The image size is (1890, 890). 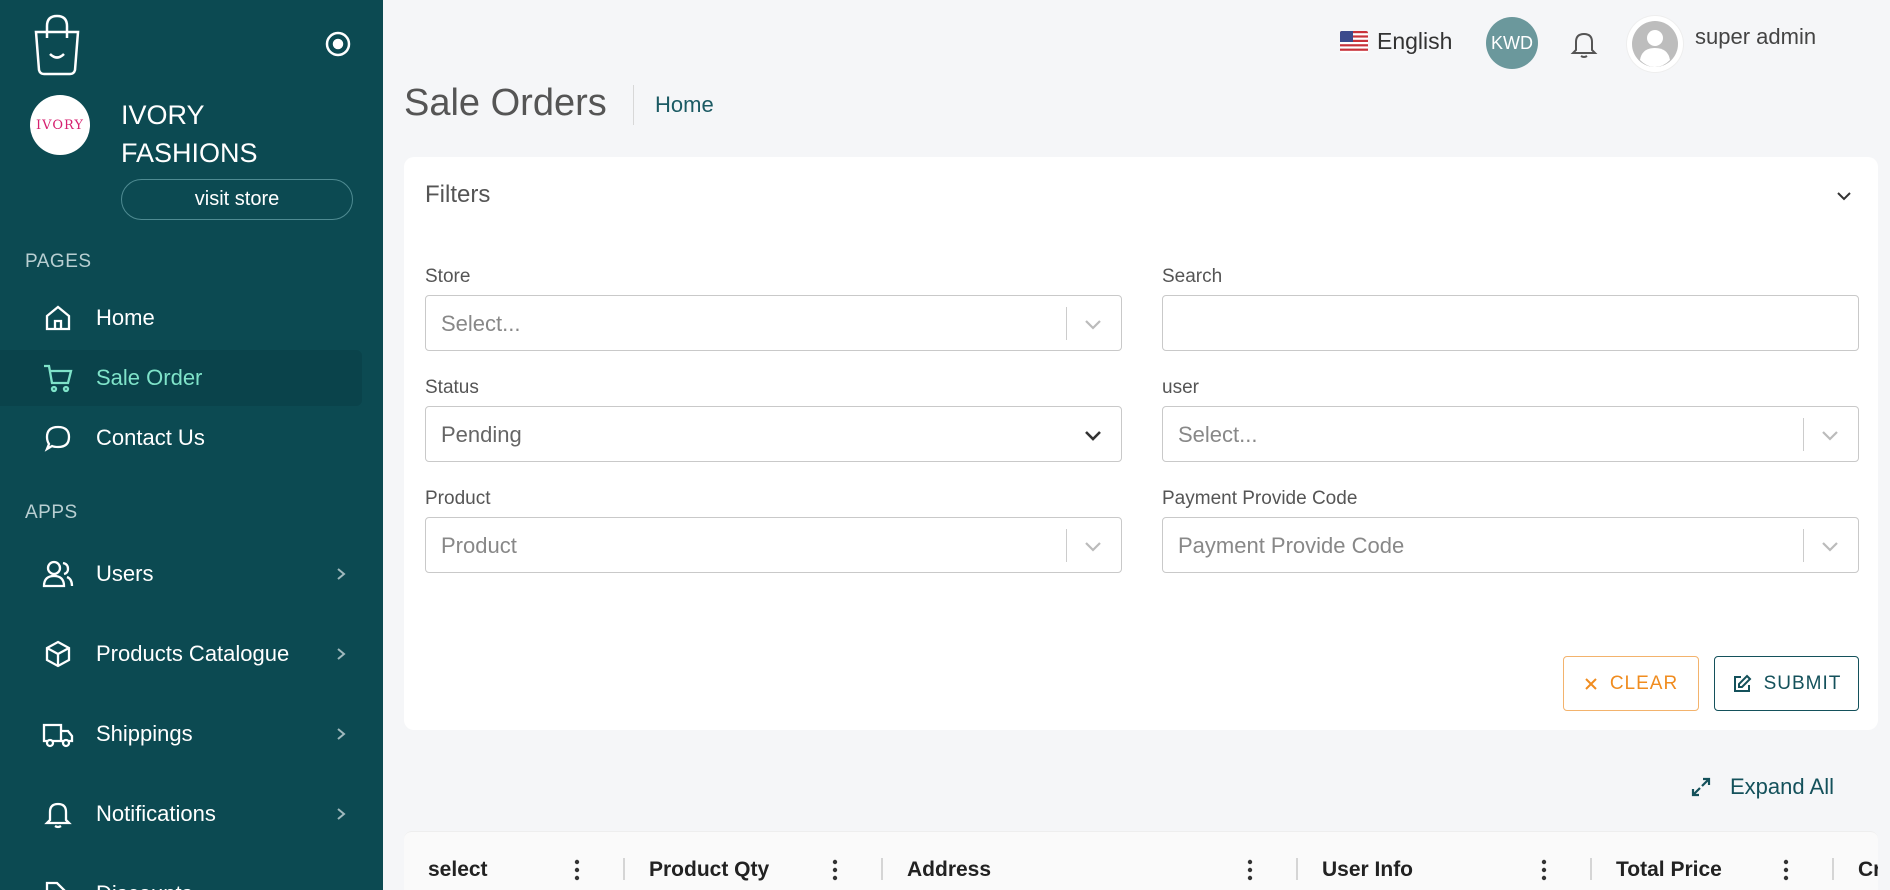 I want to click on product-placeholder: Product, so click(x=479, y=545).